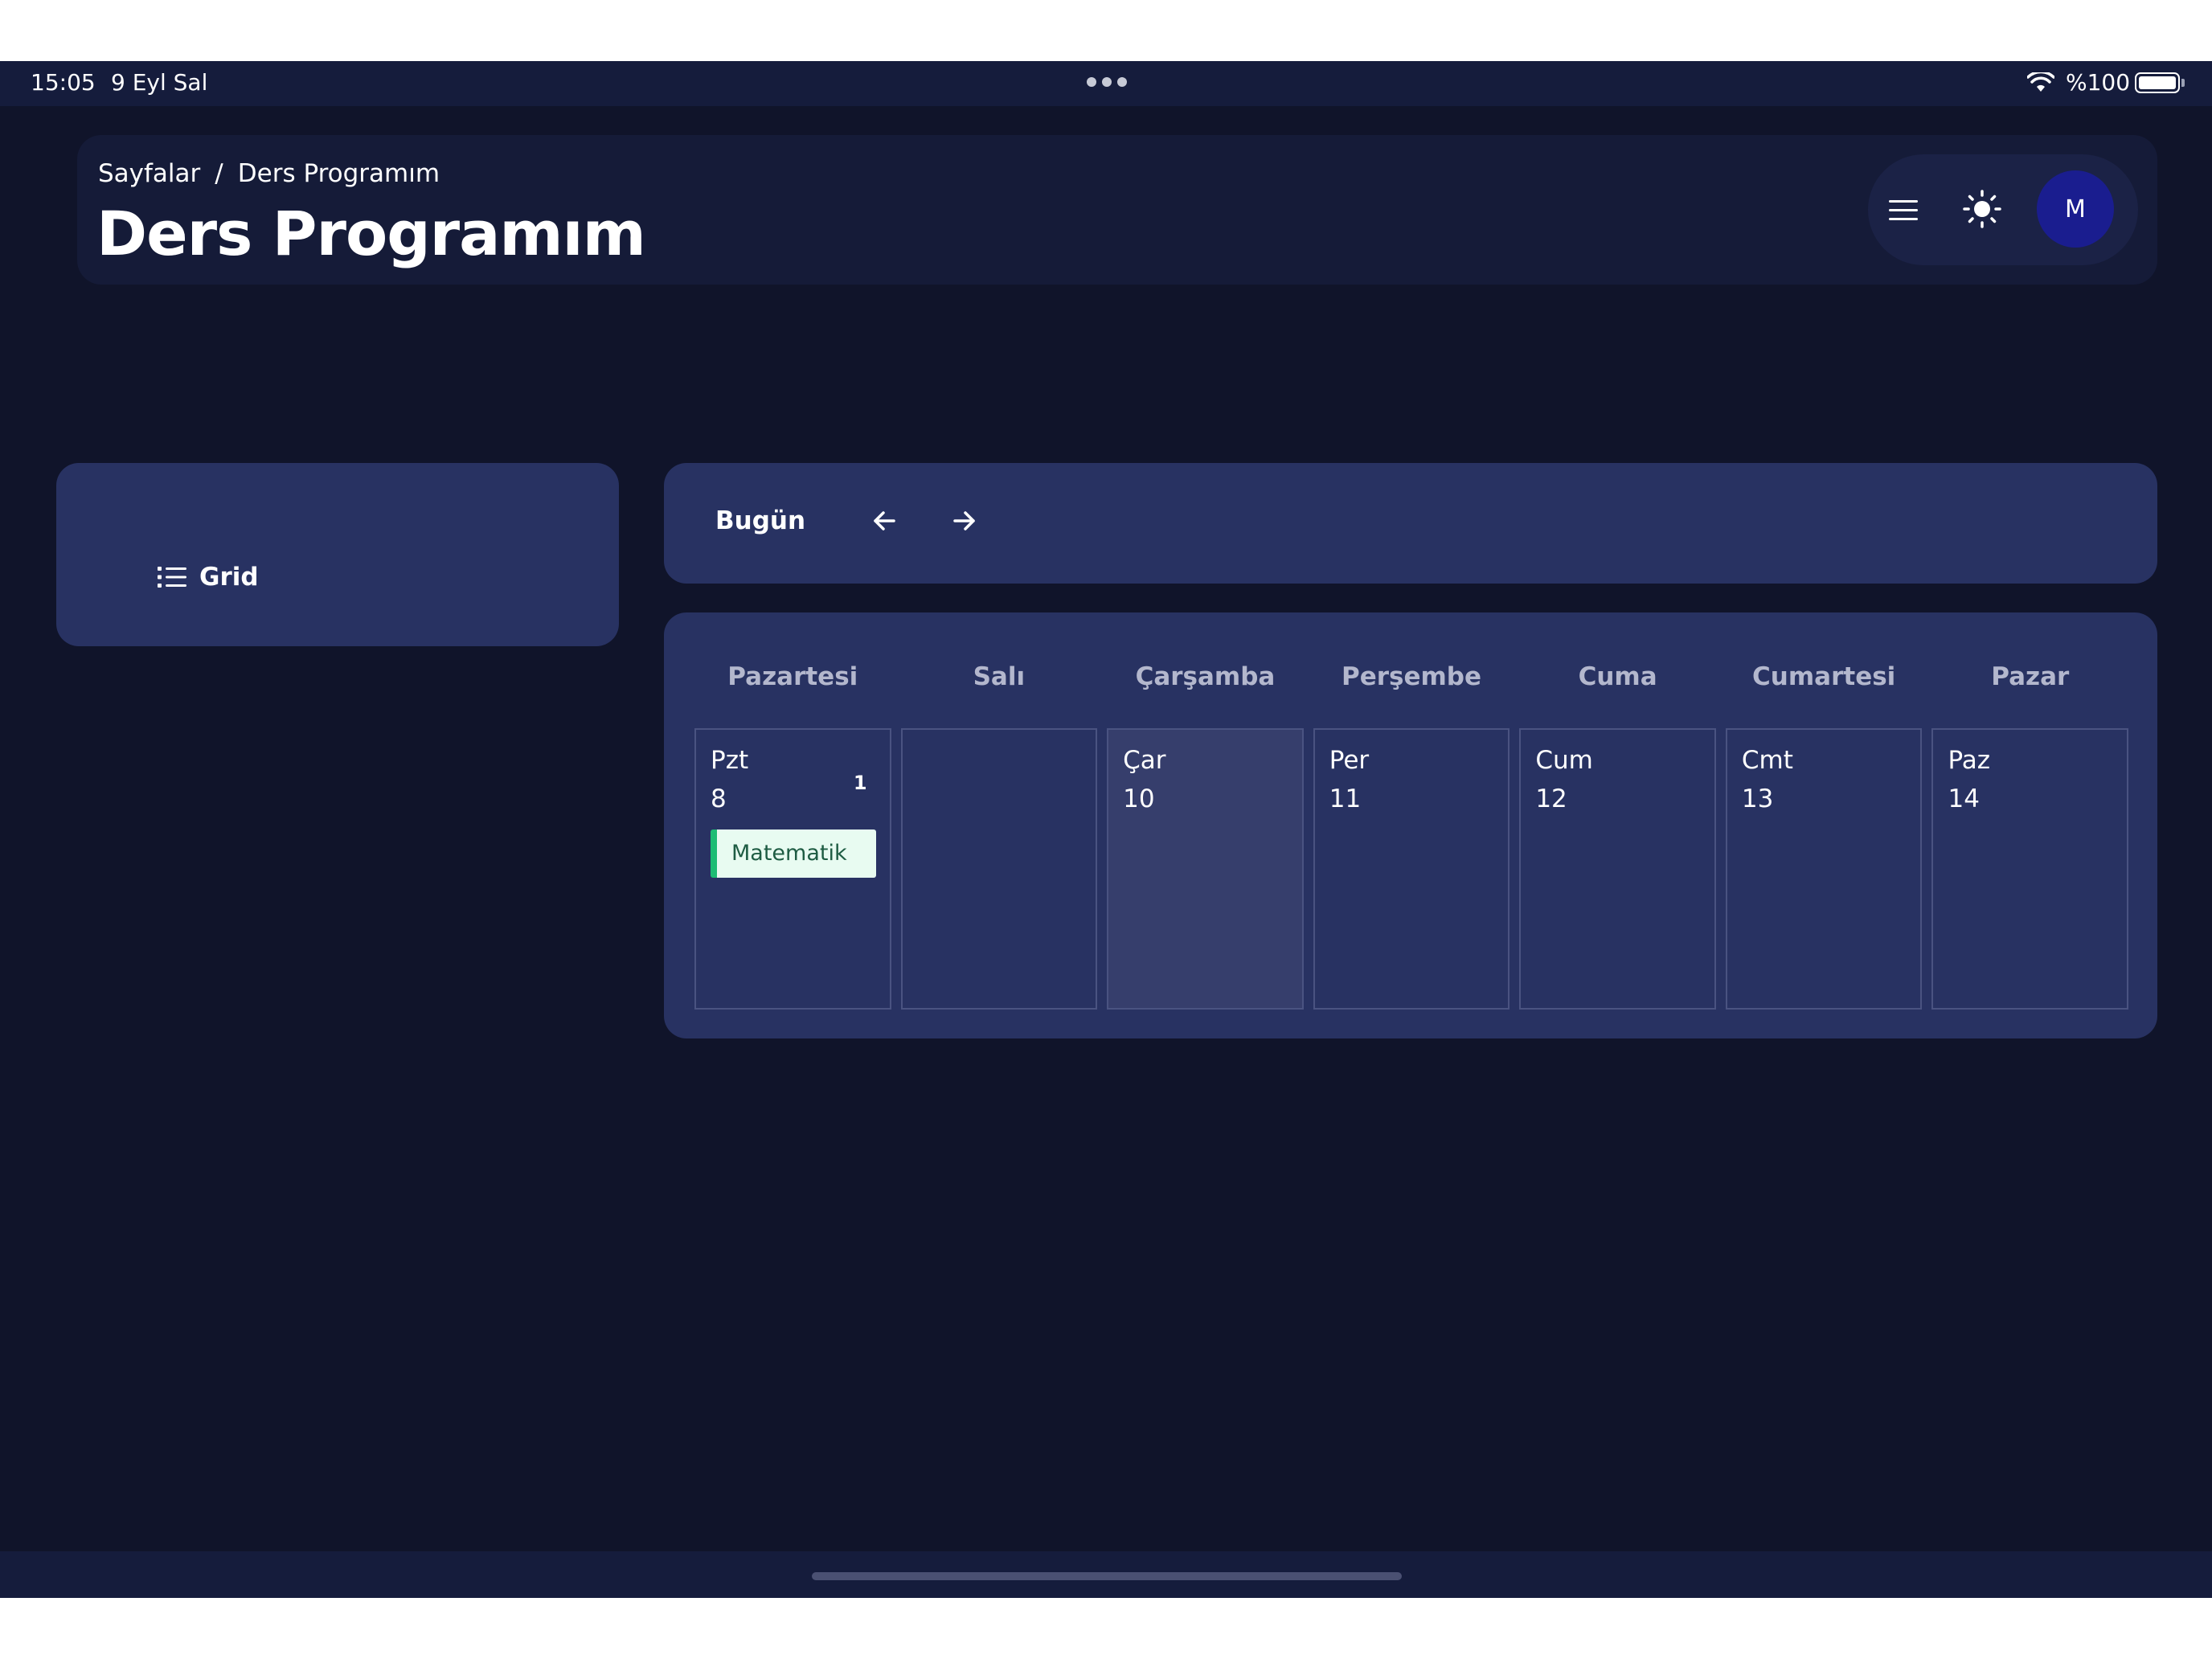  I want to click on event-matematik: Matematik, so click(793, 854).